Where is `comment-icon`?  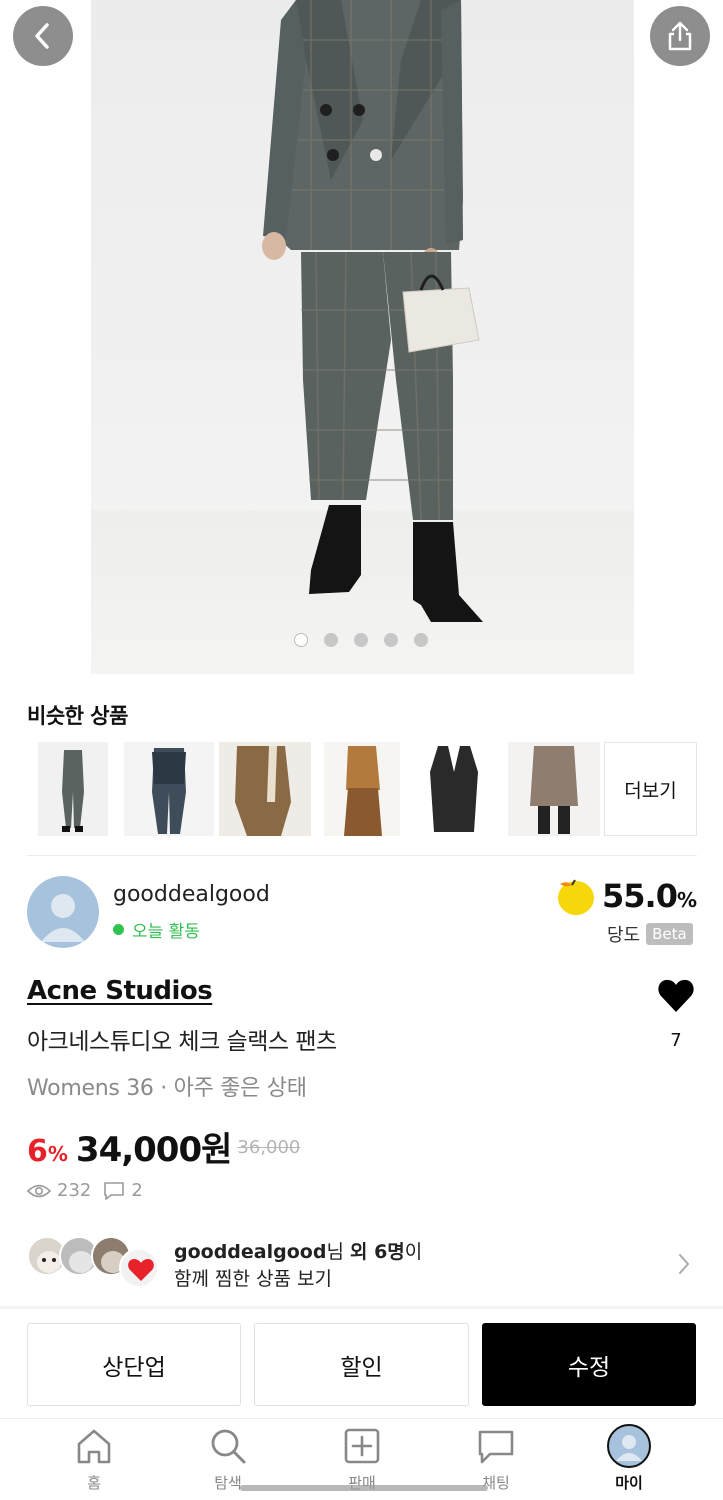
comment-icon is located at coordinates (114, 1190).